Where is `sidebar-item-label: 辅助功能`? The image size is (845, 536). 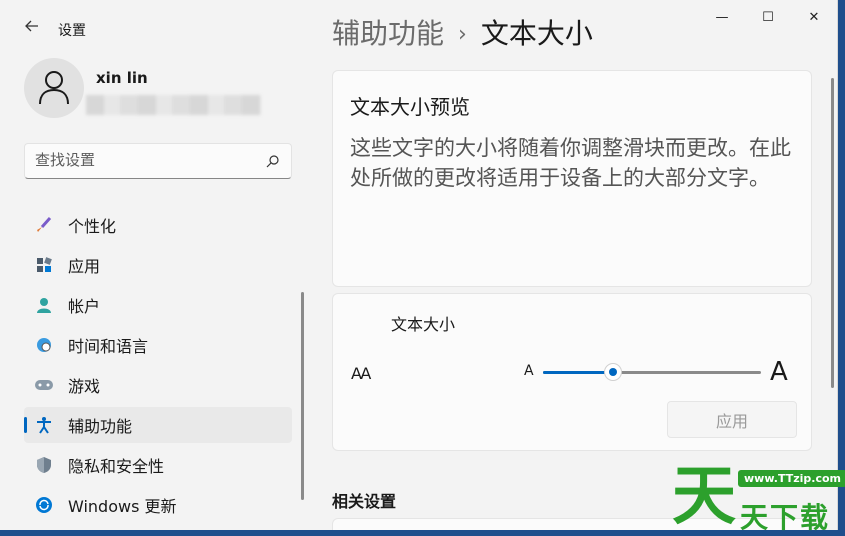
sidebar-item-label: 辅助功能 is located at coordinates (100, 426).